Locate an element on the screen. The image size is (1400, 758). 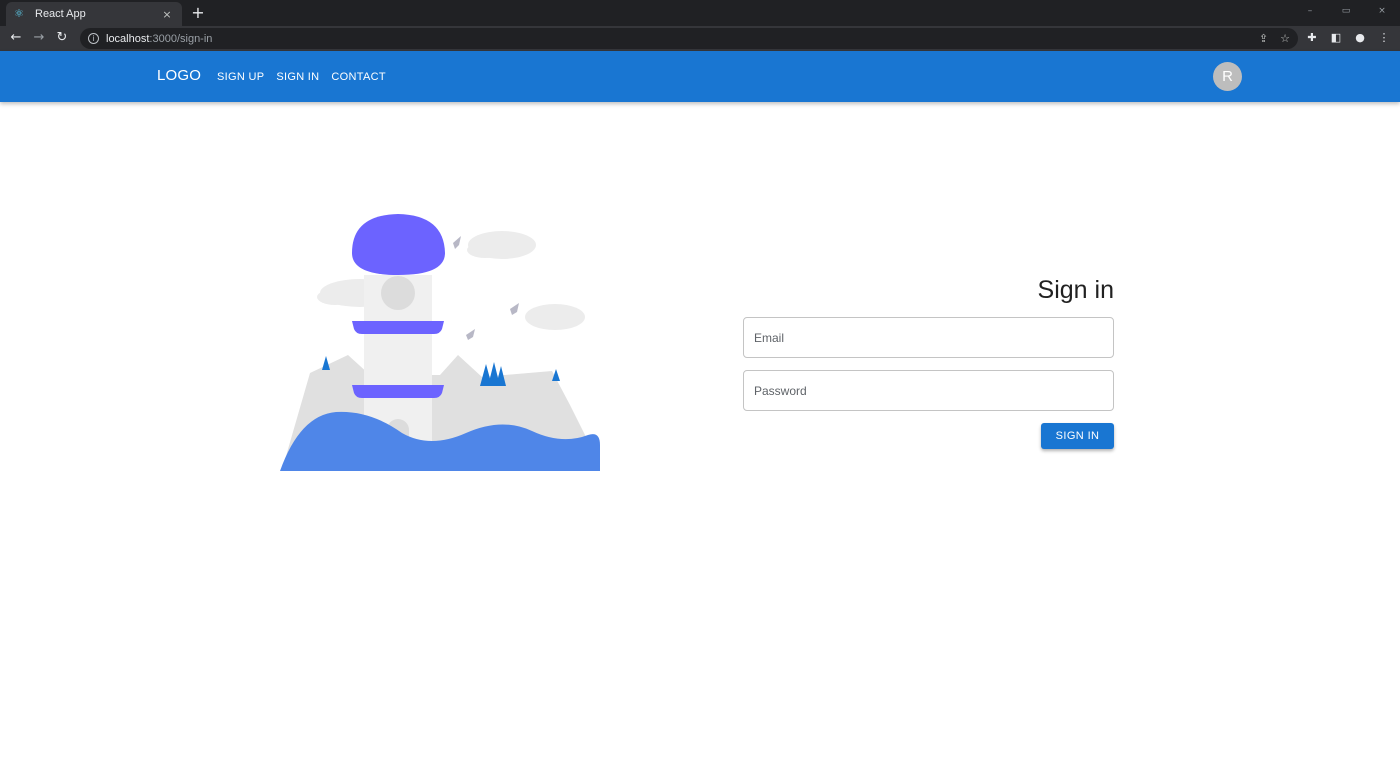
lighthouse-balcony-upper is located at coordinates (398, 327).